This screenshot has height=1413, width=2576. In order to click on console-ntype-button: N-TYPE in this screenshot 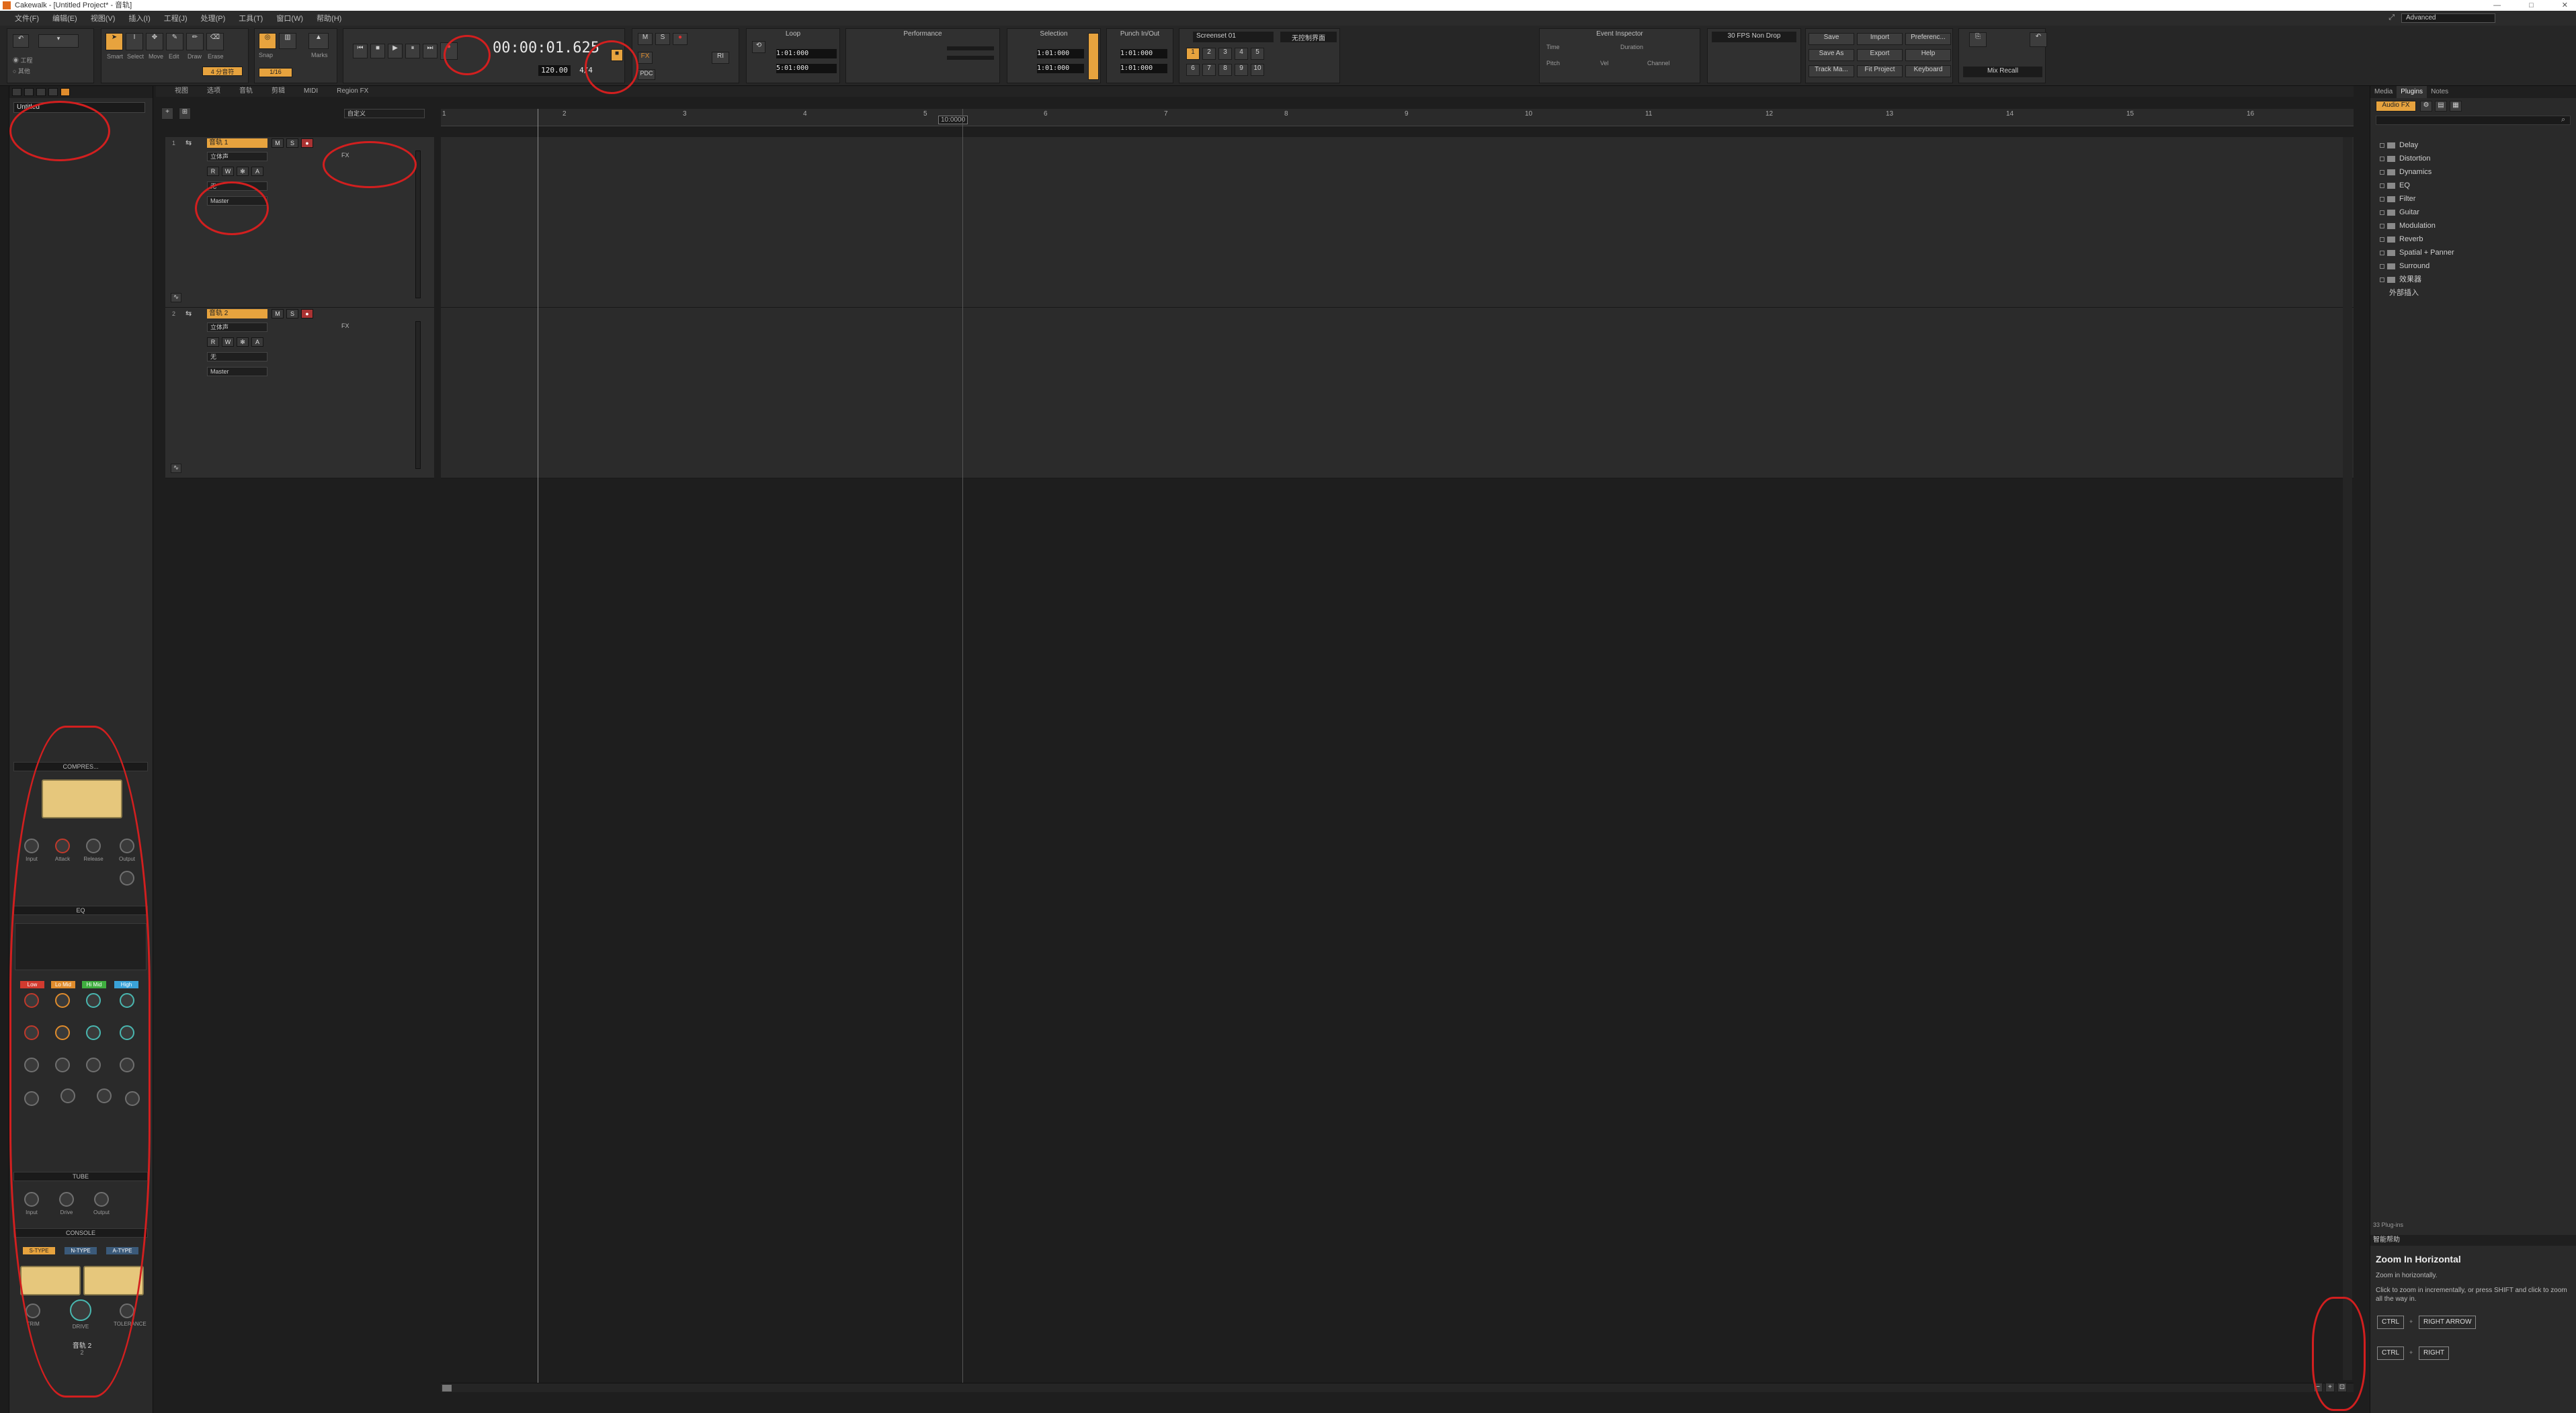, I will do `click(81, 1250)`.